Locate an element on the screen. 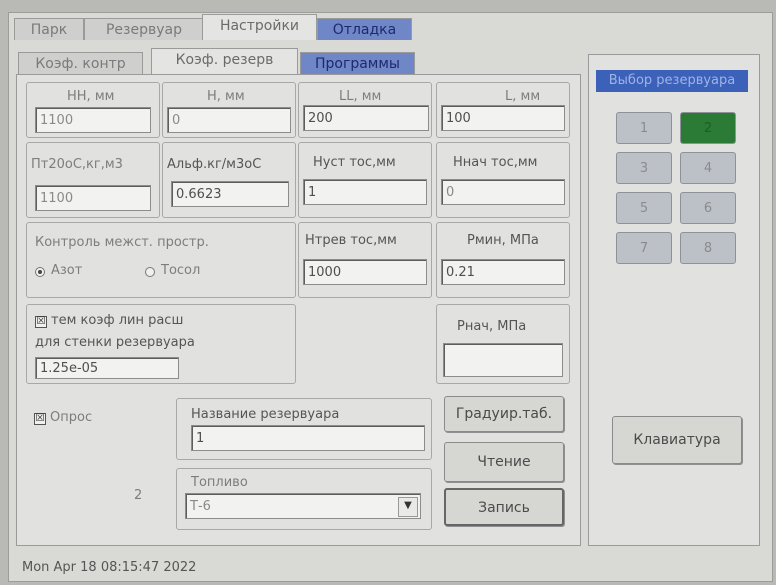 This screenshot has height=585, width=776. ntrev-label: Нтрев тос,мм is located at coordinates (351, 240).